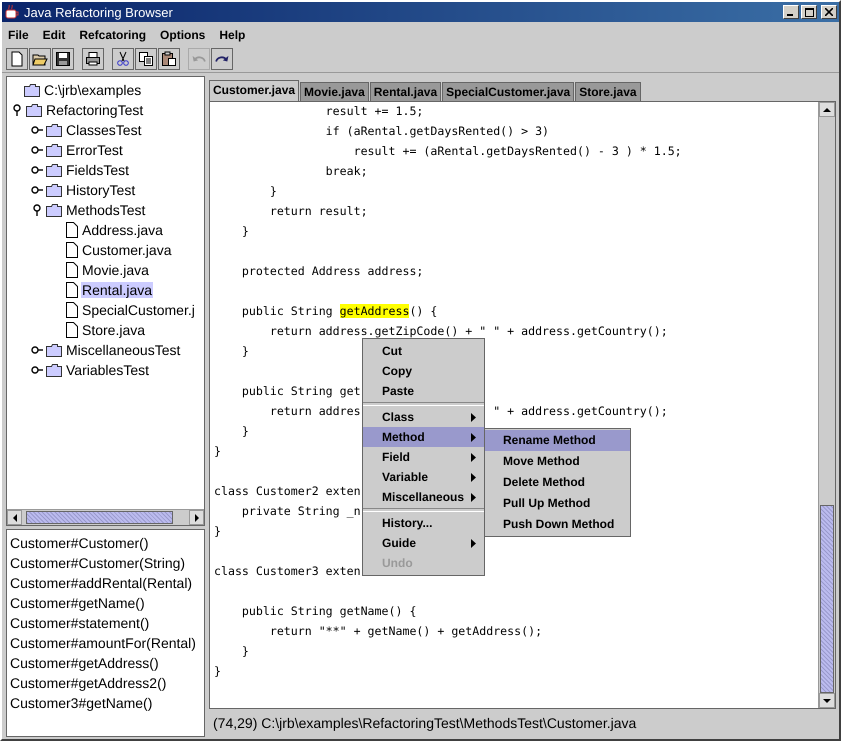  What do you see at coordinates (809, 12) in the screenshot?
I see `maximize-button` at bounding box center [809, 12].